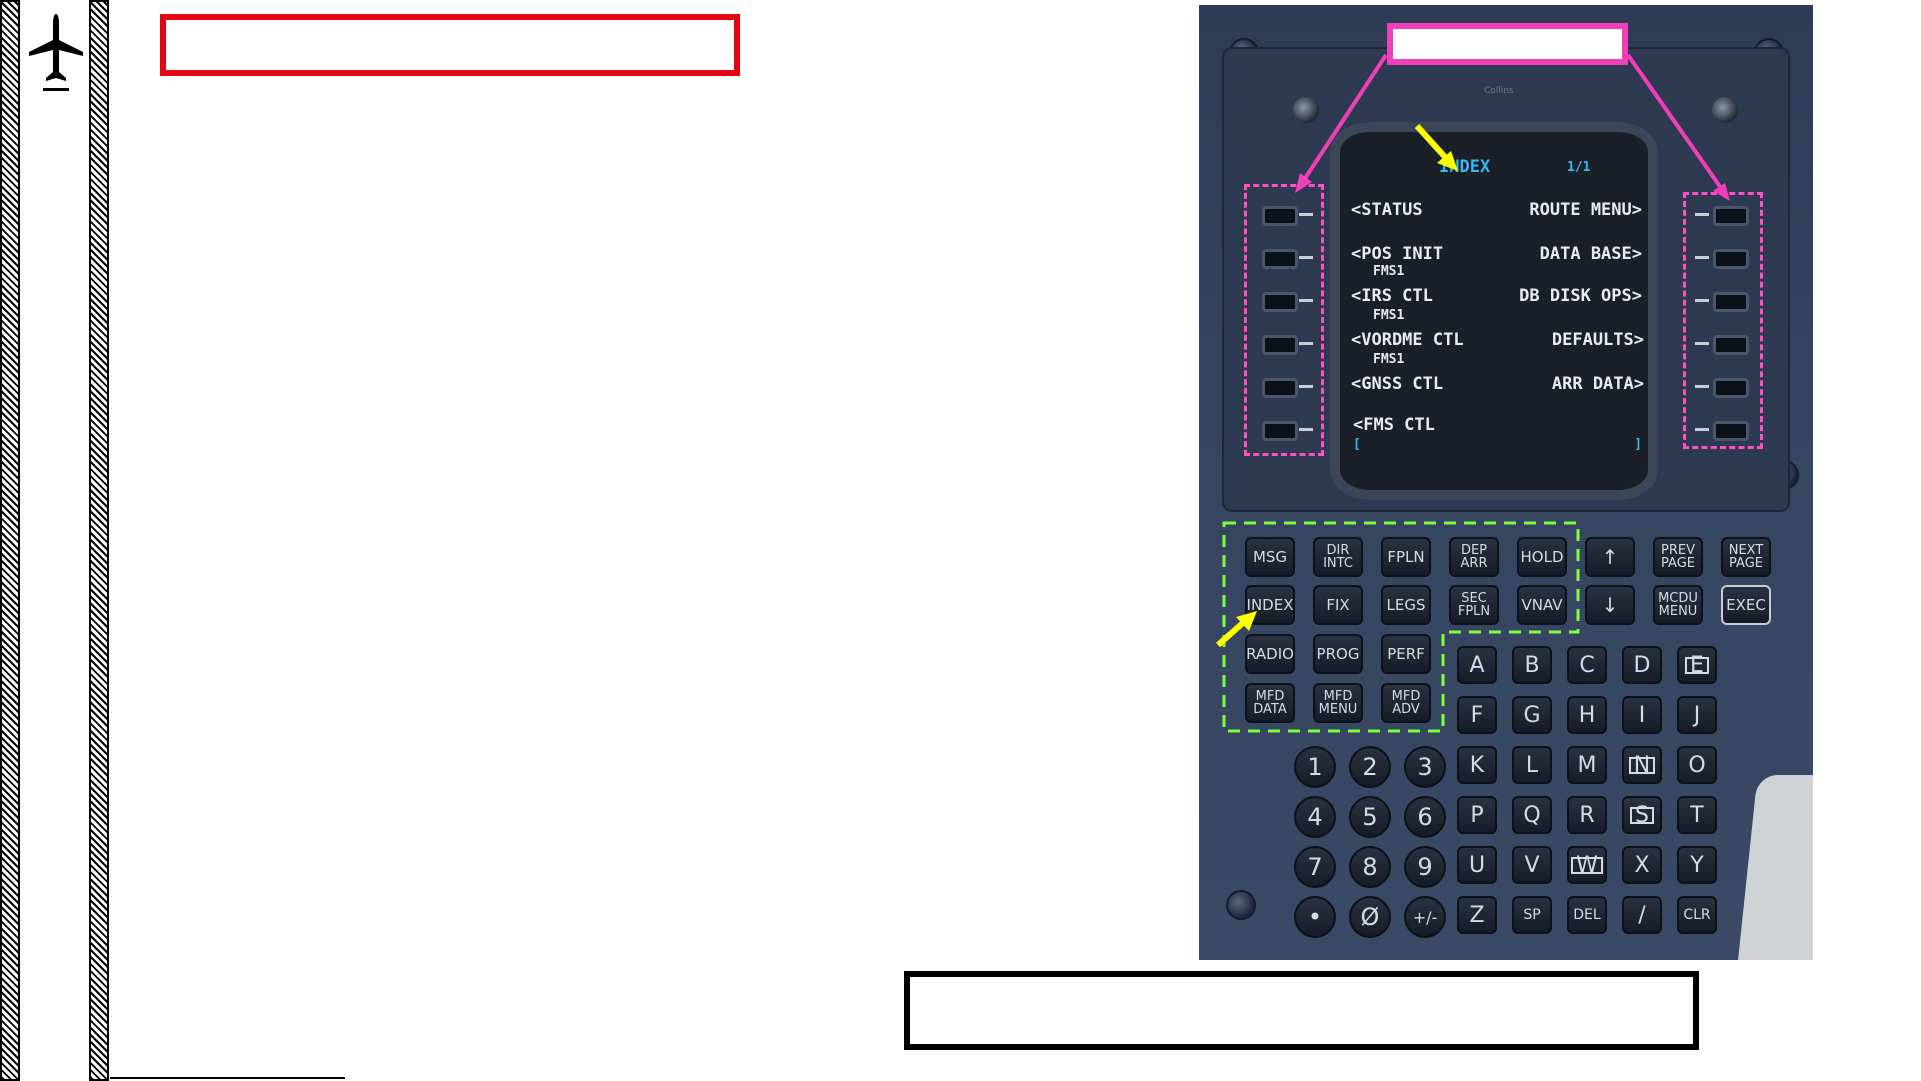  I want to click on title-callout-box, so click(450, 45).